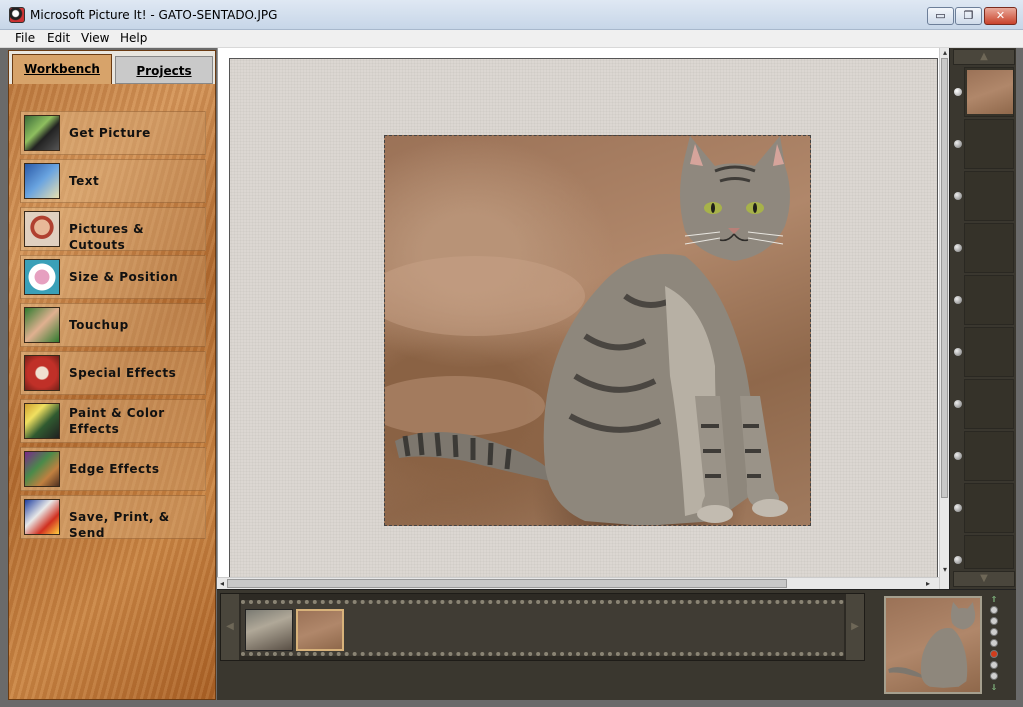 This screenshot has width=1023, height=707. What do you see at coordinates (42, 421) in the screenshot?
I see `paint-color-icon` at bounding box center [42, 421].